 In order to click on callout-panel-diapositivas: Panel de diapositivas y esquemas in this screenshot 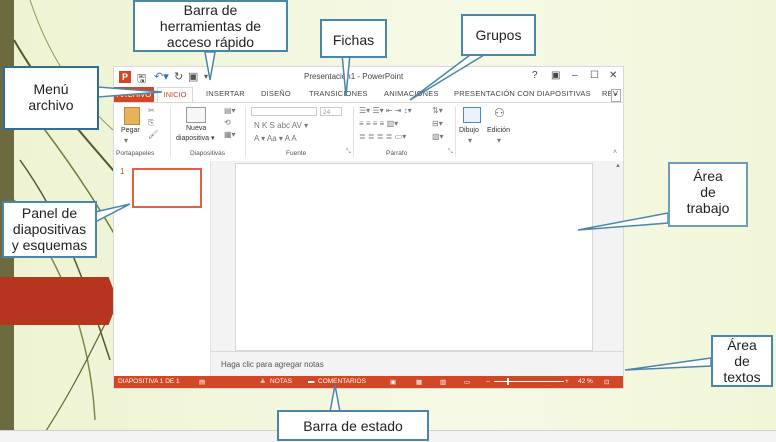, I will do `click(49, 229)`.